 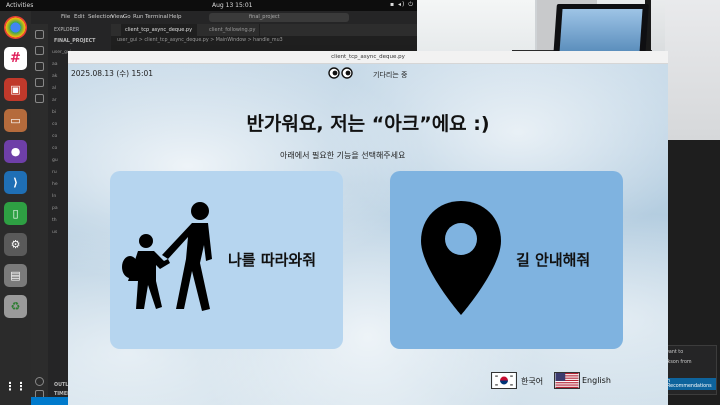 I want to click on notification-action: n Recommendations, so click(x=690, y=384).